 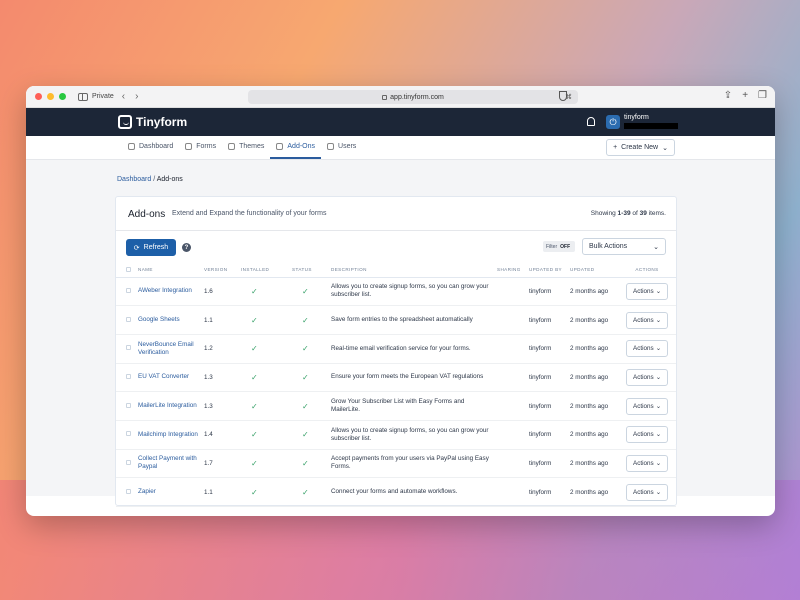 I want to click on actions-label: Actions, so click(x=643, y=320).